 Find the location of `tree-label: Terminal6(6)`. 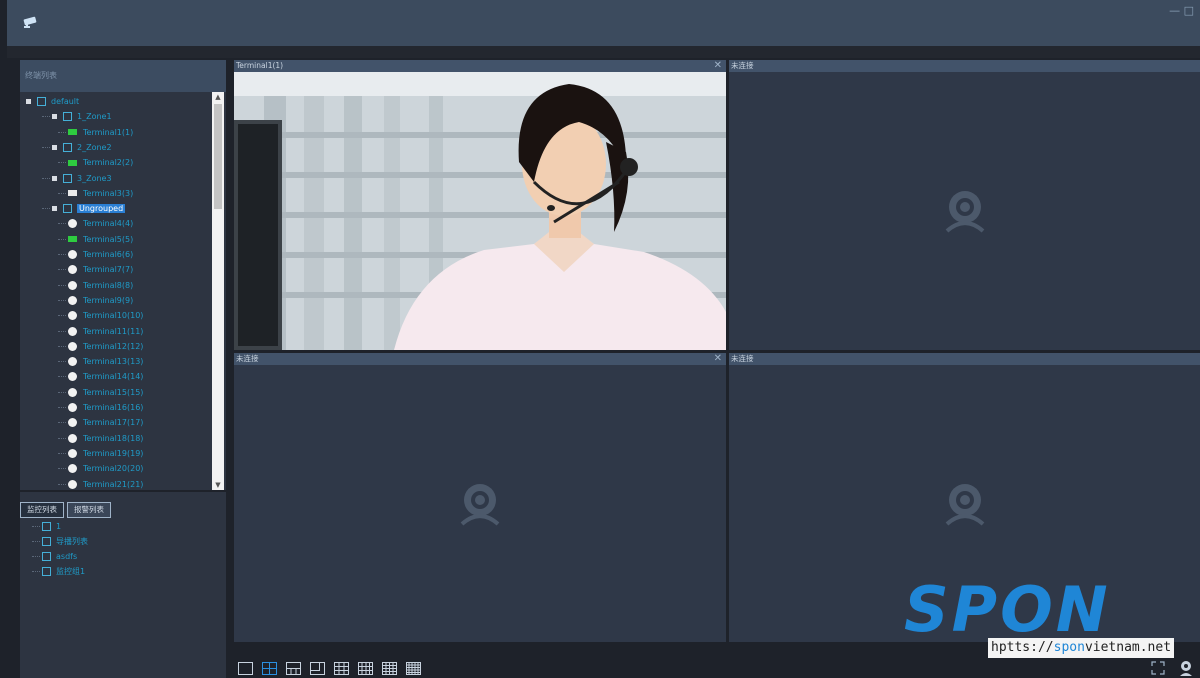

tree-label: Terminal6(6) is located at coordinates (108, 254).